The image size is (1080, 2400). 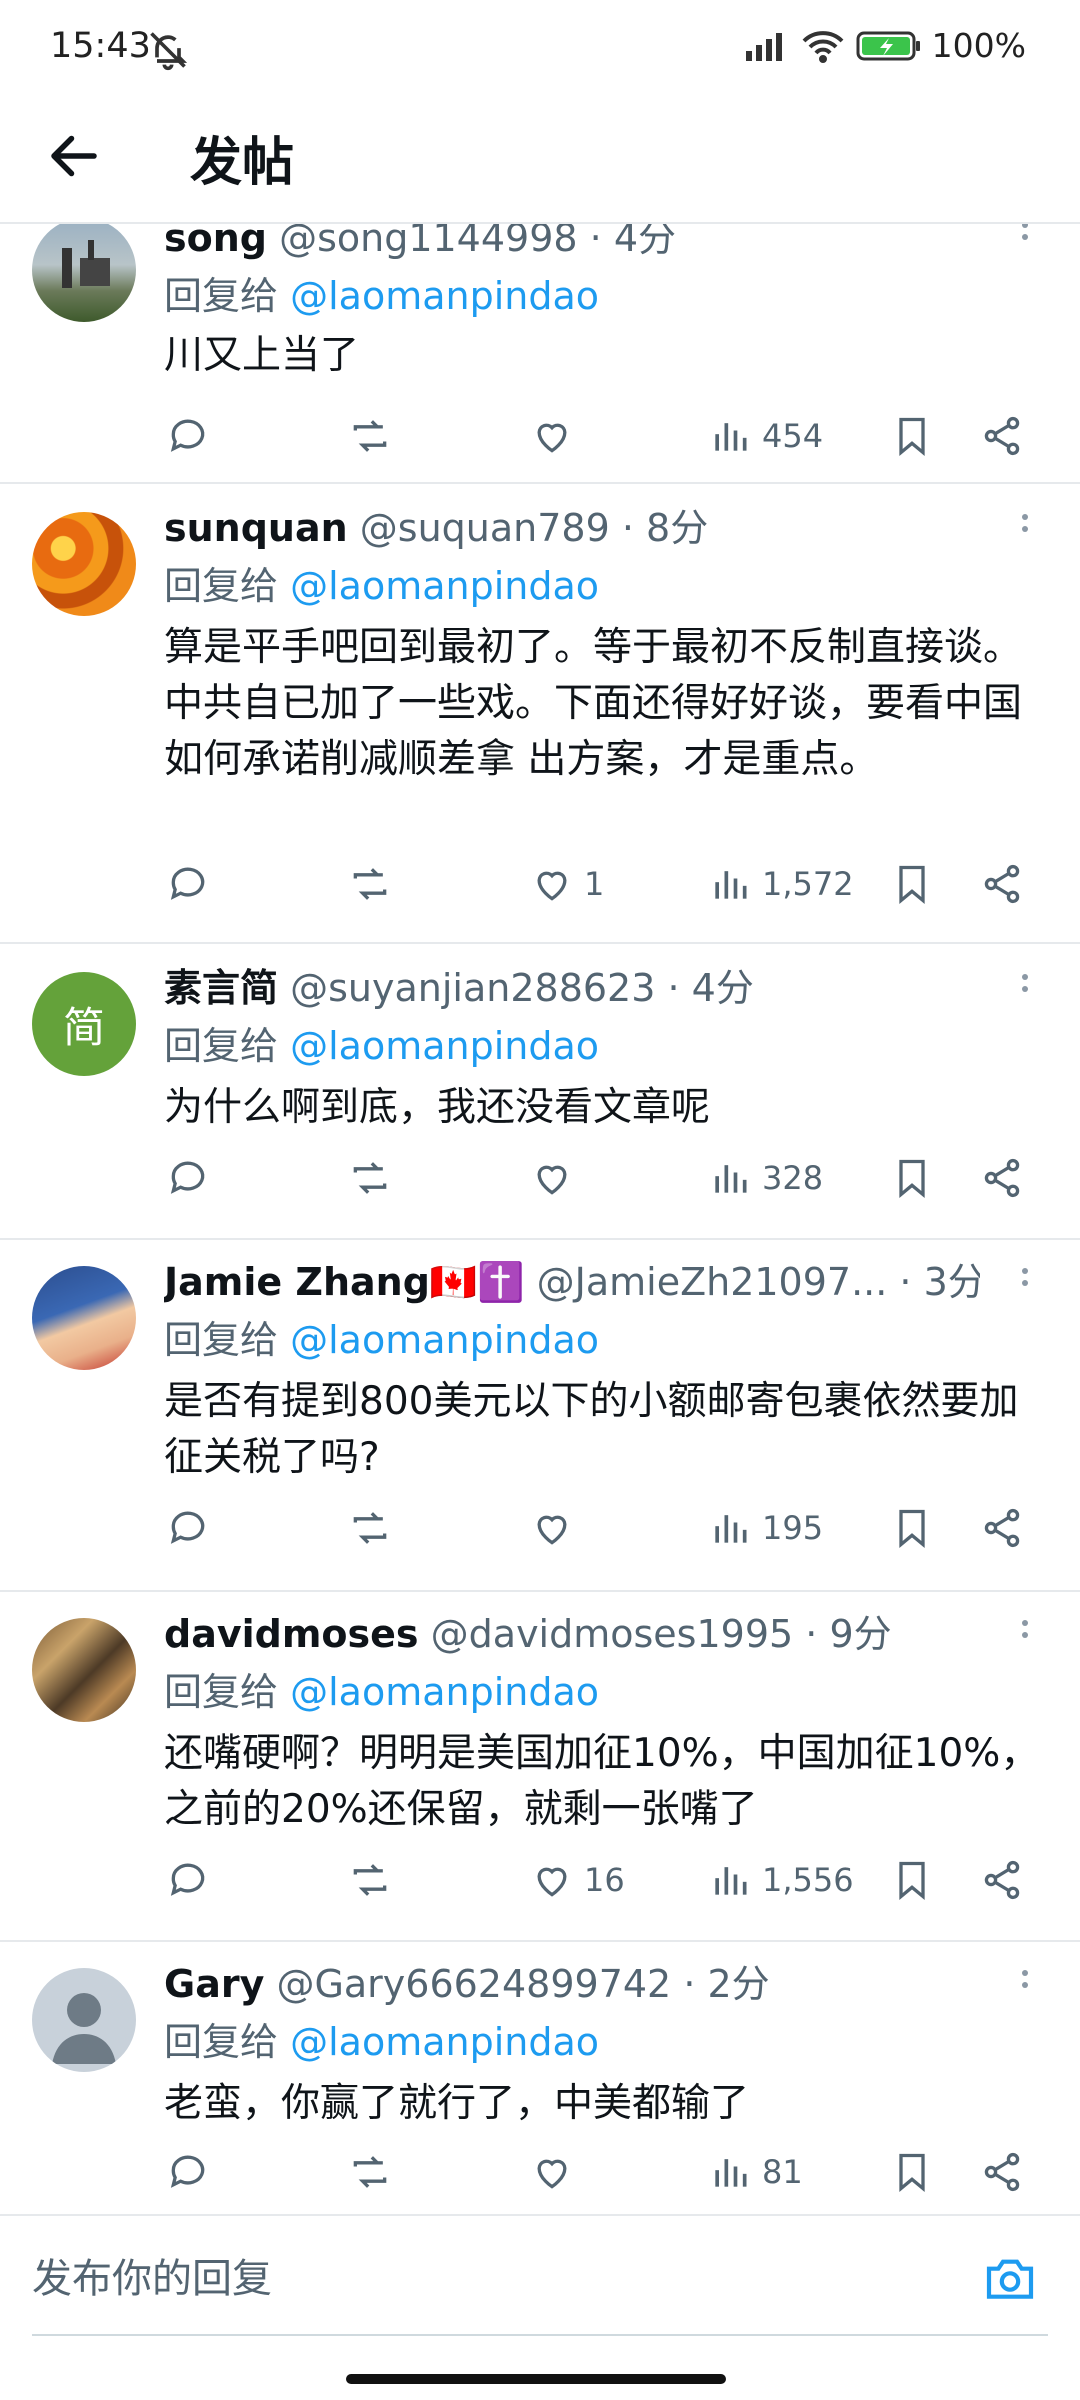 What do you see at coordinates (484, 528) in the screenshot?
I see `user-handle: @suquan789` at bounding box center [484, 528].